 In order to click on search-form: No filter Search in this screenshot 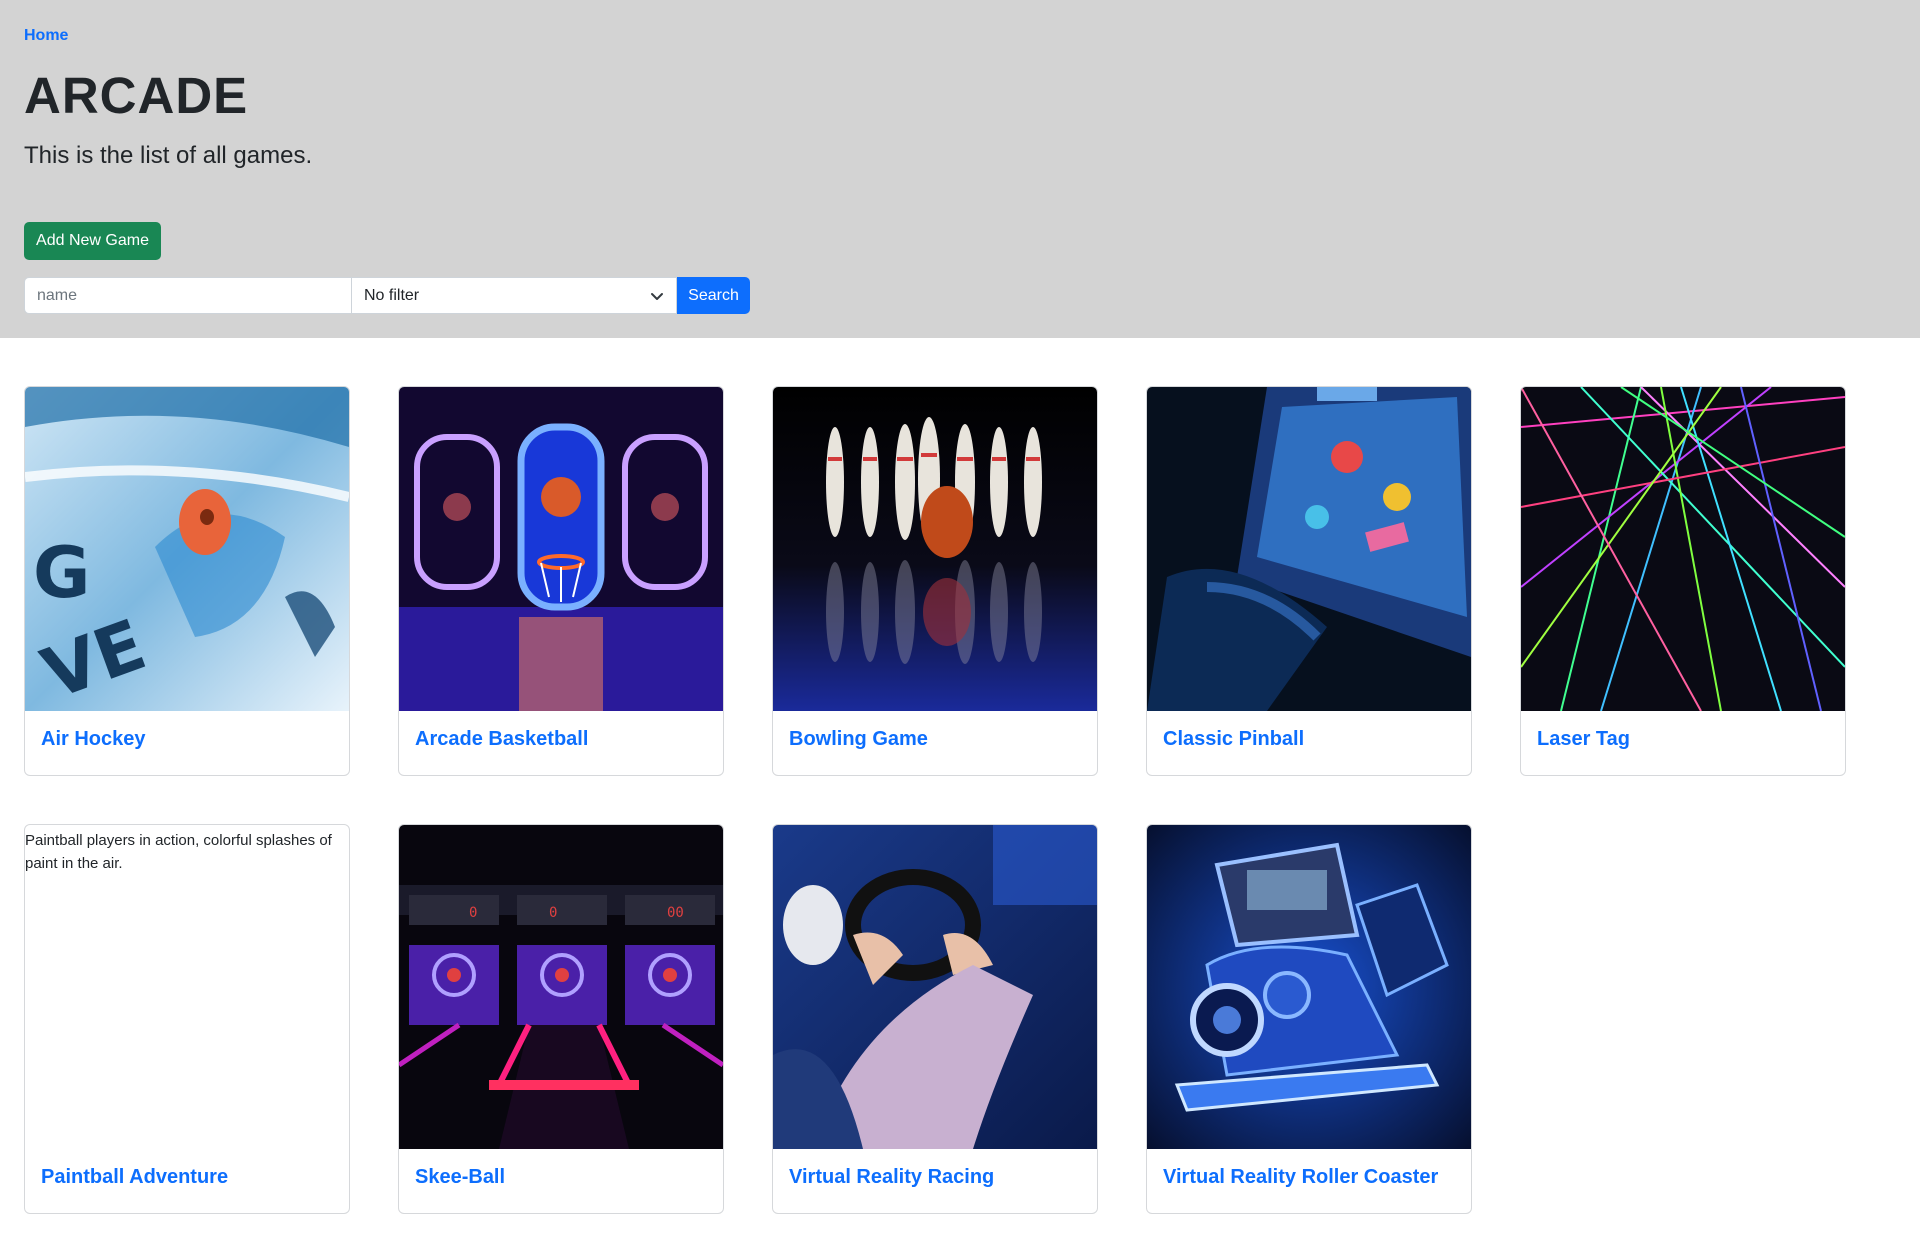, I will do `click(387, 295)`.